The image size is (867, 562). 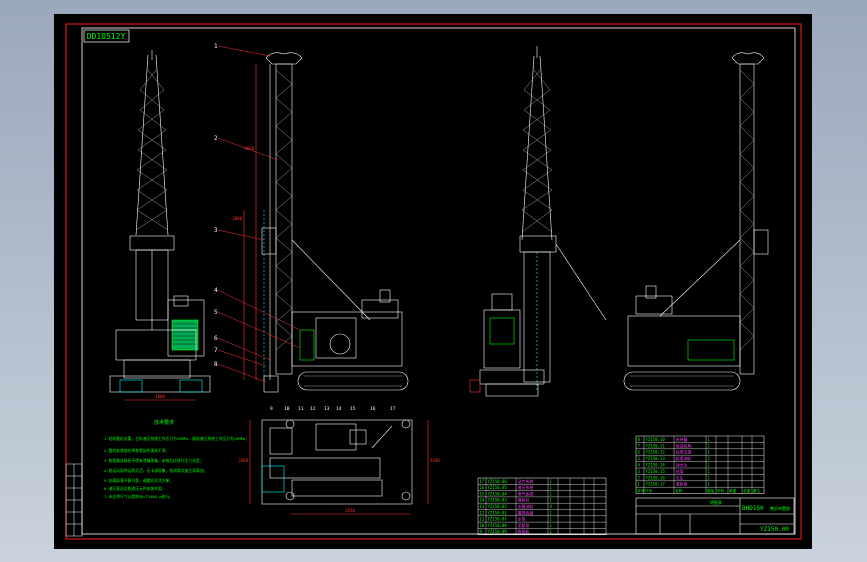 What do you see at coordinates (684, 445) in the screenshot?
I see `bom-right-cell-name: 给进机构` at bounding box center [684, 445].